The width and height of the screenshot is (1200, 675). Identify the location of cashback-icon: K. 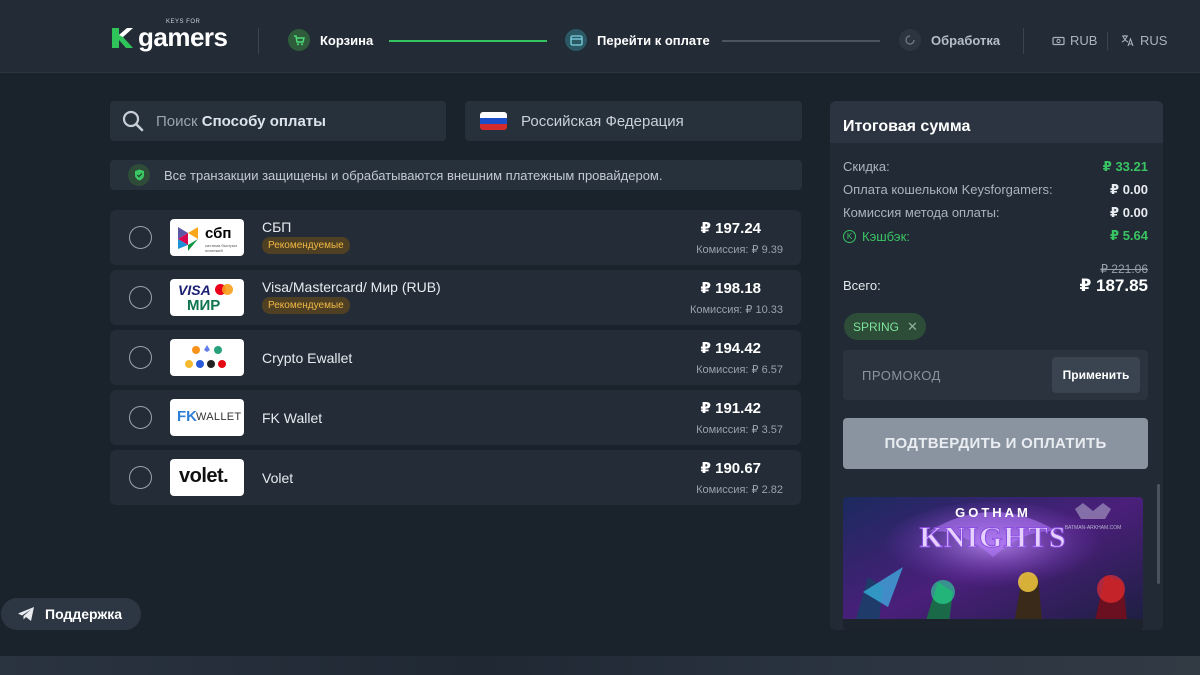
(849, 236).